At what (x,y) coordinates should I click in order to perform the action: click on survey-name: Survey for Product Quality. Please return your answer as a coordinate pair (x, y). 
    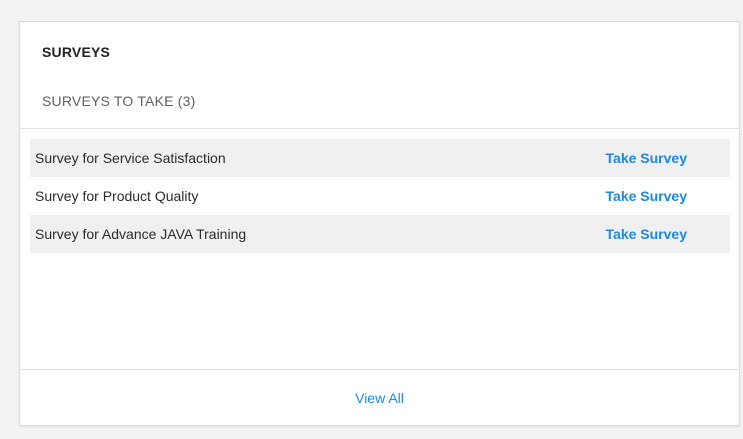
    Looking at the image, I should click on (117, 196).